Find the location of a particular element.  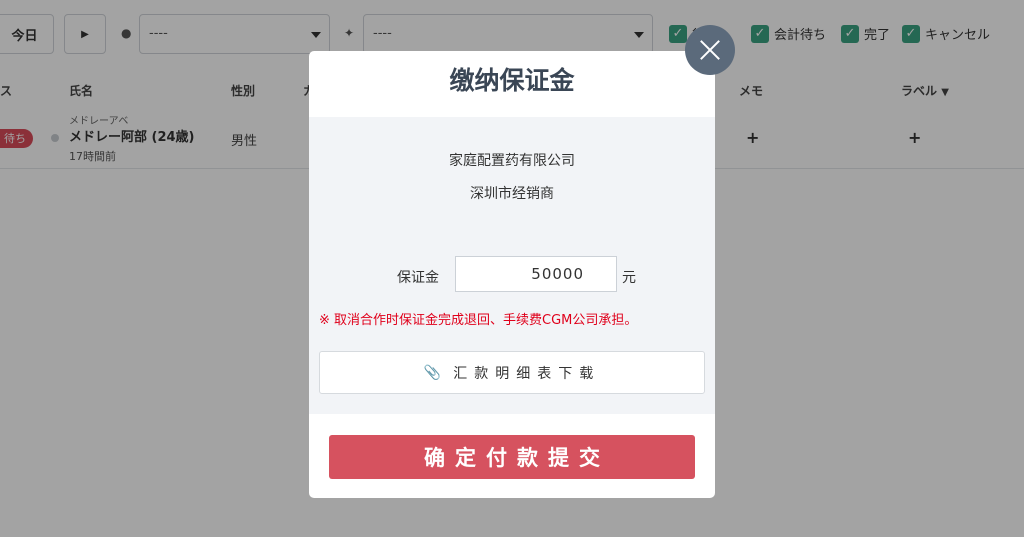

company-name: 家庭配置药有限公司 is located at coordinates (512, 161).